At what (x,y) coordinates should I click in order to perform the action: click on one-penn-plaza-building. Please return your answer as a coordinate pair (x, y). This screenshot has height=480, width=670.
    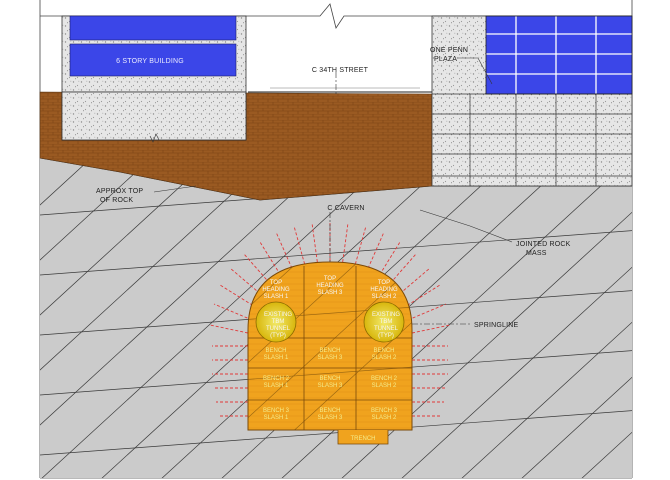
    Looking at the image, I should click on (532, 101).